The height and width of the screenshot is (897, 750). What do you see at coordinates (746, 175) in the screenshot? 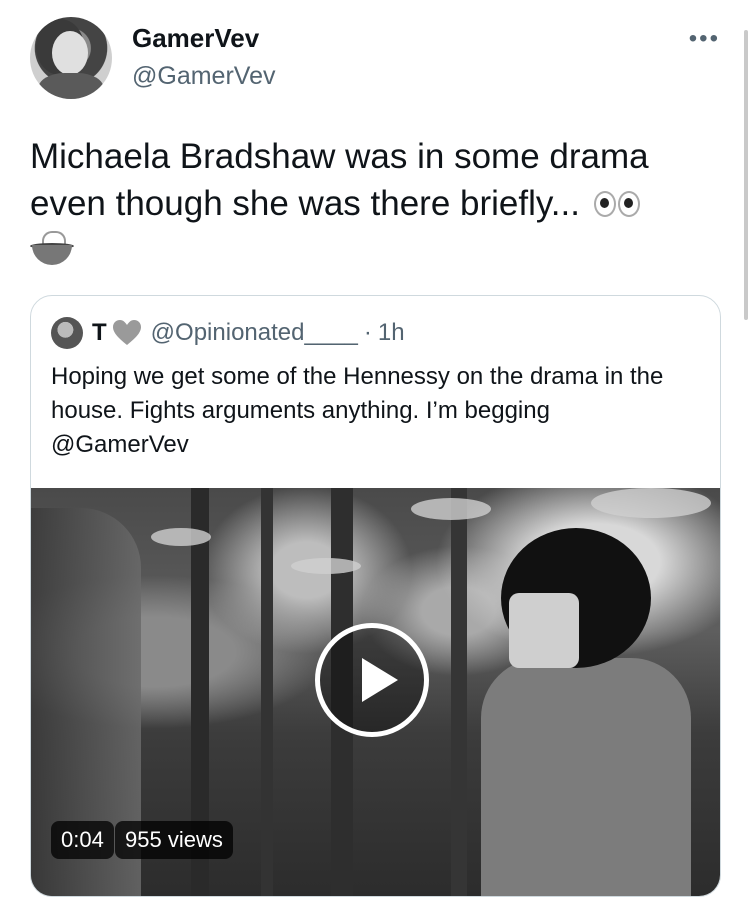
I see `scrollbar` at bounding box center [746, 175].